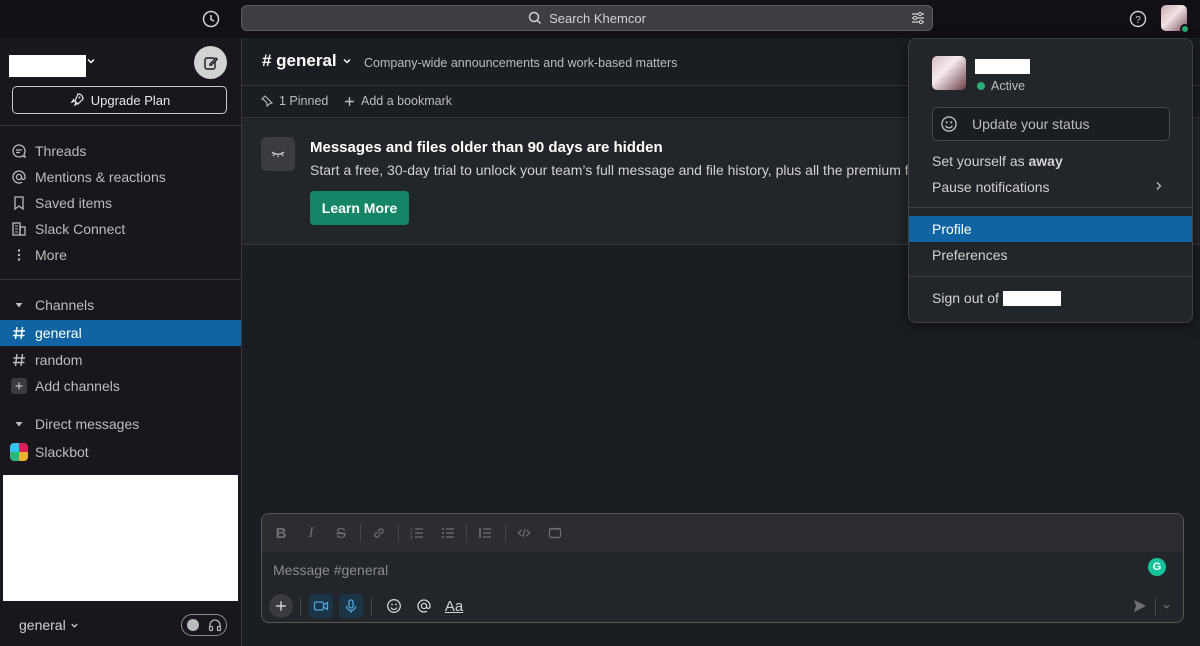  What do you see at coordinates (587, 18) in the screenshot?
I see `search-bar: Search Khemcor` at bounding box center [587, 18].